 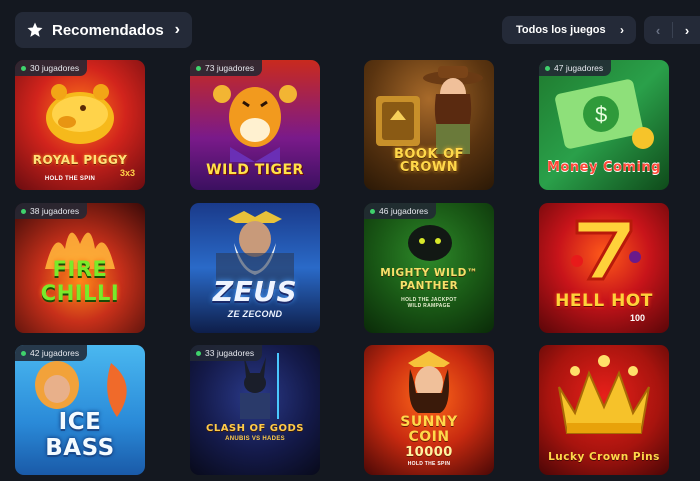 I want to click on players-count: 46 jugadores, so click(x=404, y=211).